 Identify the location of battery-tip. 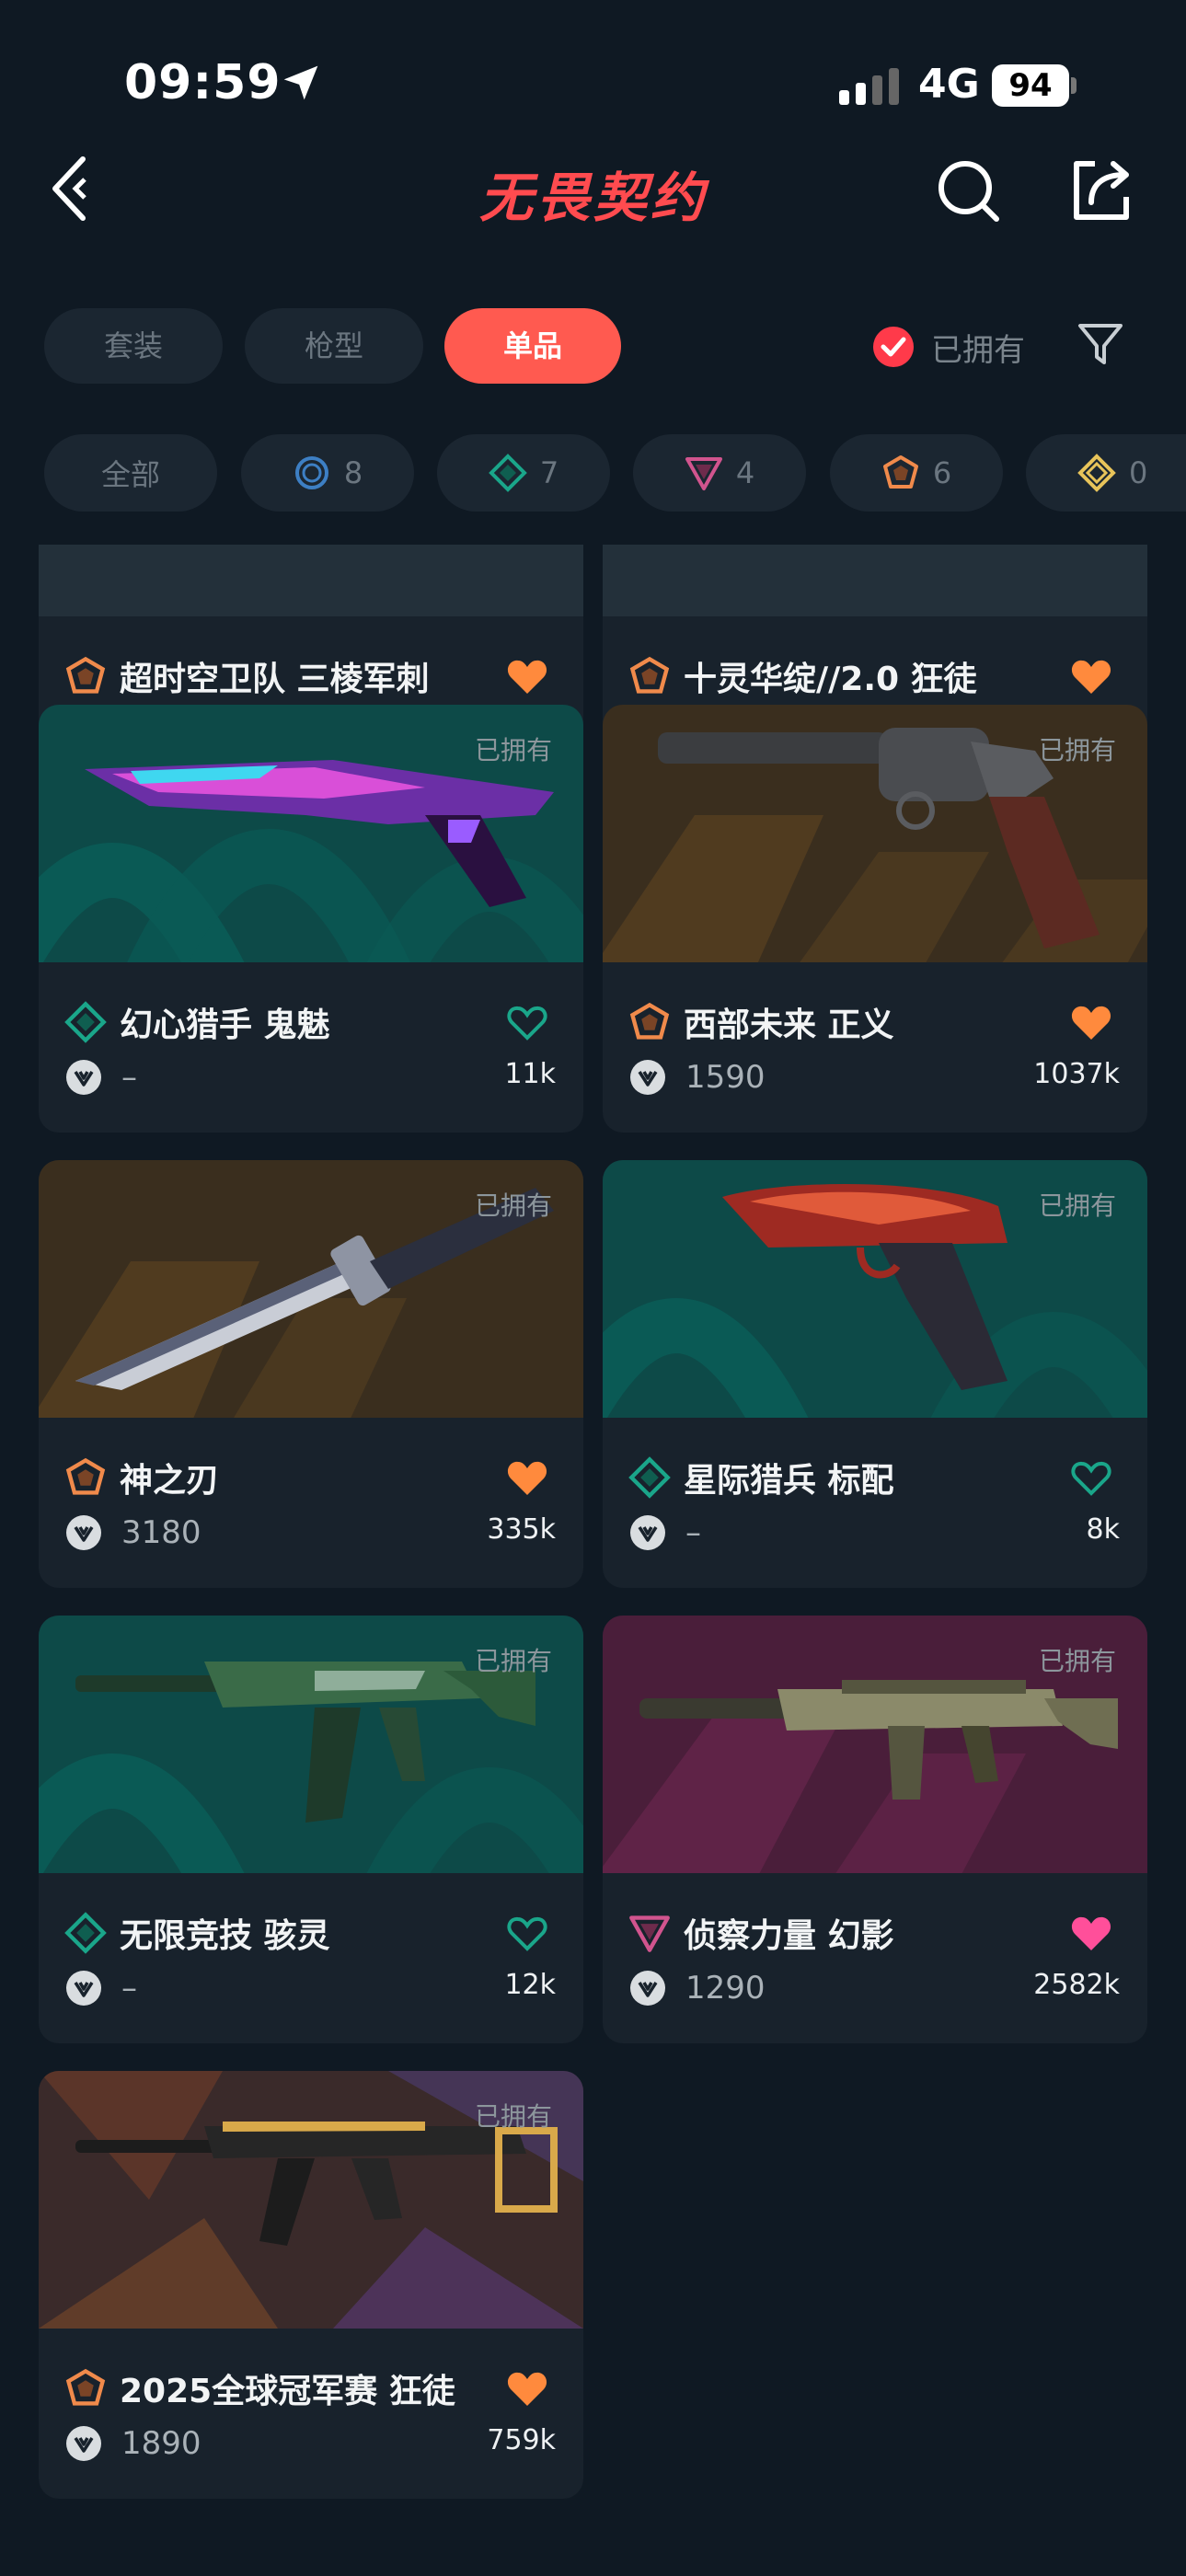
(1074, 85).